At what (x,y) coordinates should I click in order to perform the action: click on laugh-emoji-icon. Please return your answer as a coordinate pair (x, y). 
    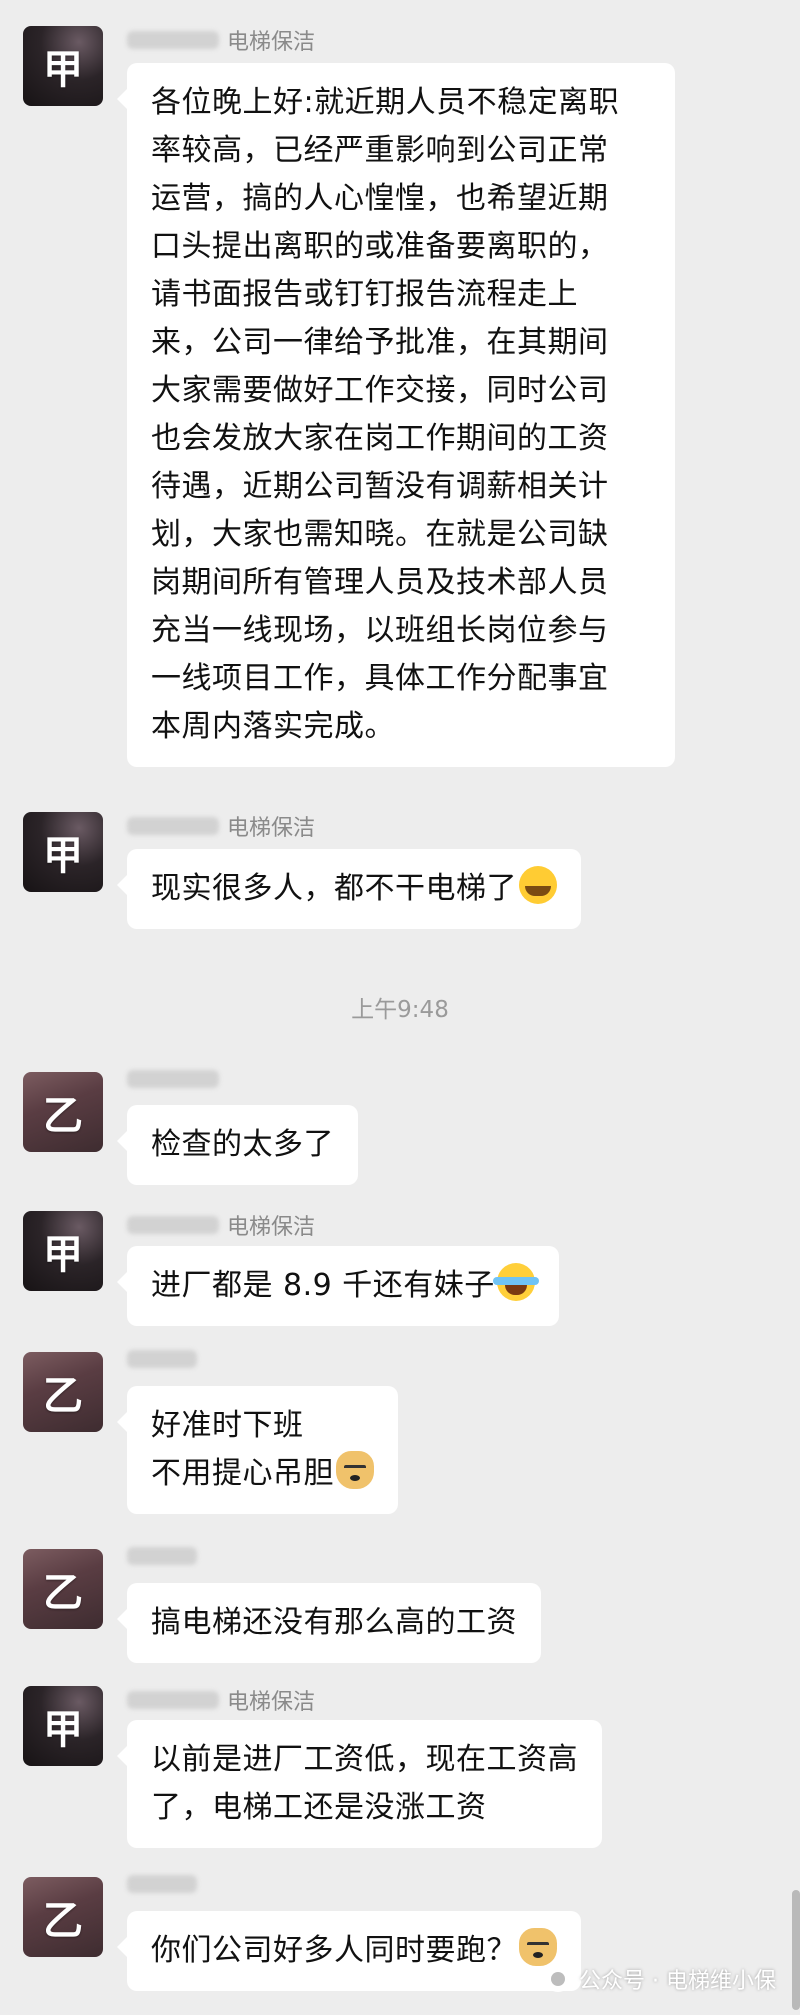
    Looking at the image, I should click on (515, 1282).